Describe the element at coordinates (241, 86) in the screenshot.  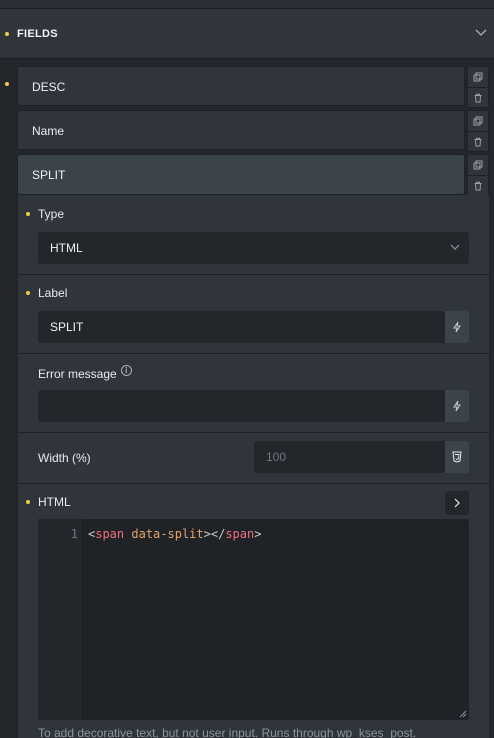
I see `repeater-item-desc: DESC` at that location.